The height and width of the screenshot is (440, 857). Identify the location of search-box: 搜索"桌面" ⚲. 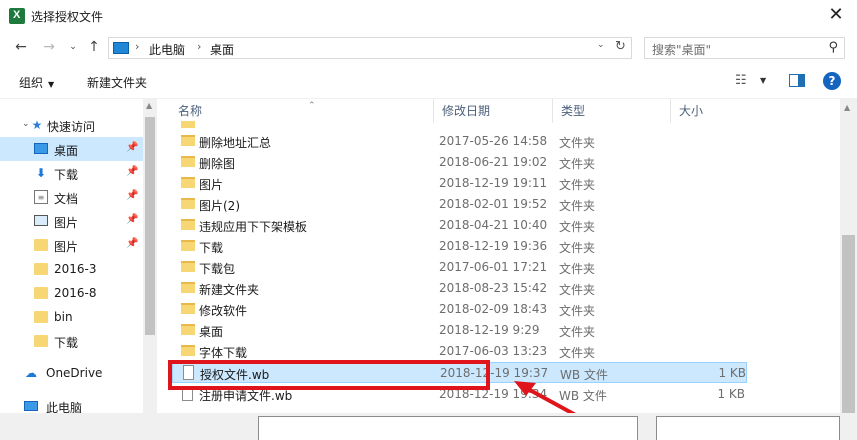
(744, 48).